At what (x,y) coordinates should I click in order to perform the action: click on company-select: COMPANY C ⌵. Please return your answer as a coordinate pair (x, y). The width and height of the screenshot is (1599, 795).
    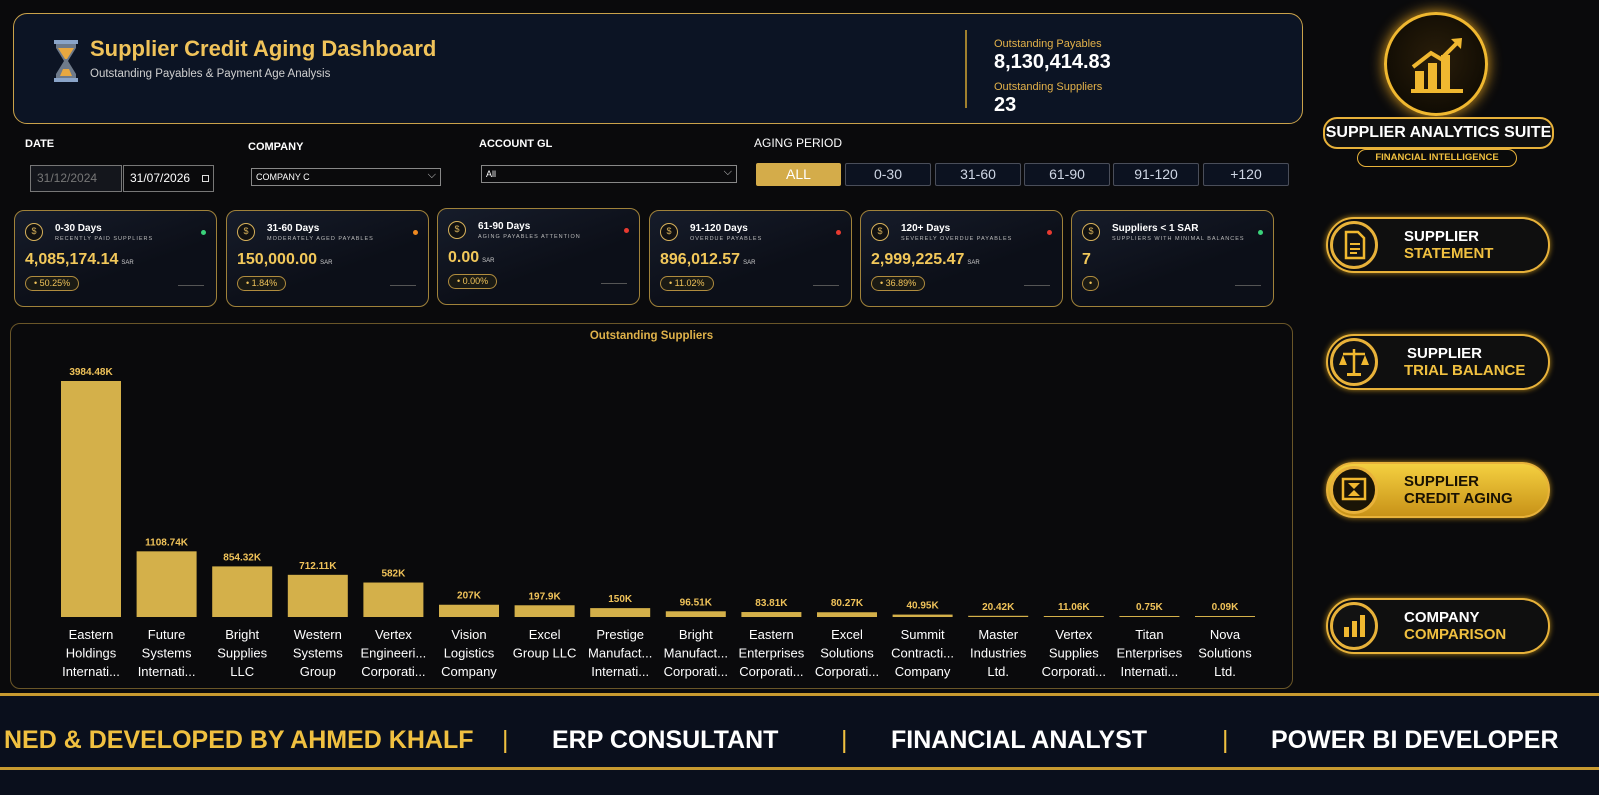
    Looking at the image, I should click on (346, 177).